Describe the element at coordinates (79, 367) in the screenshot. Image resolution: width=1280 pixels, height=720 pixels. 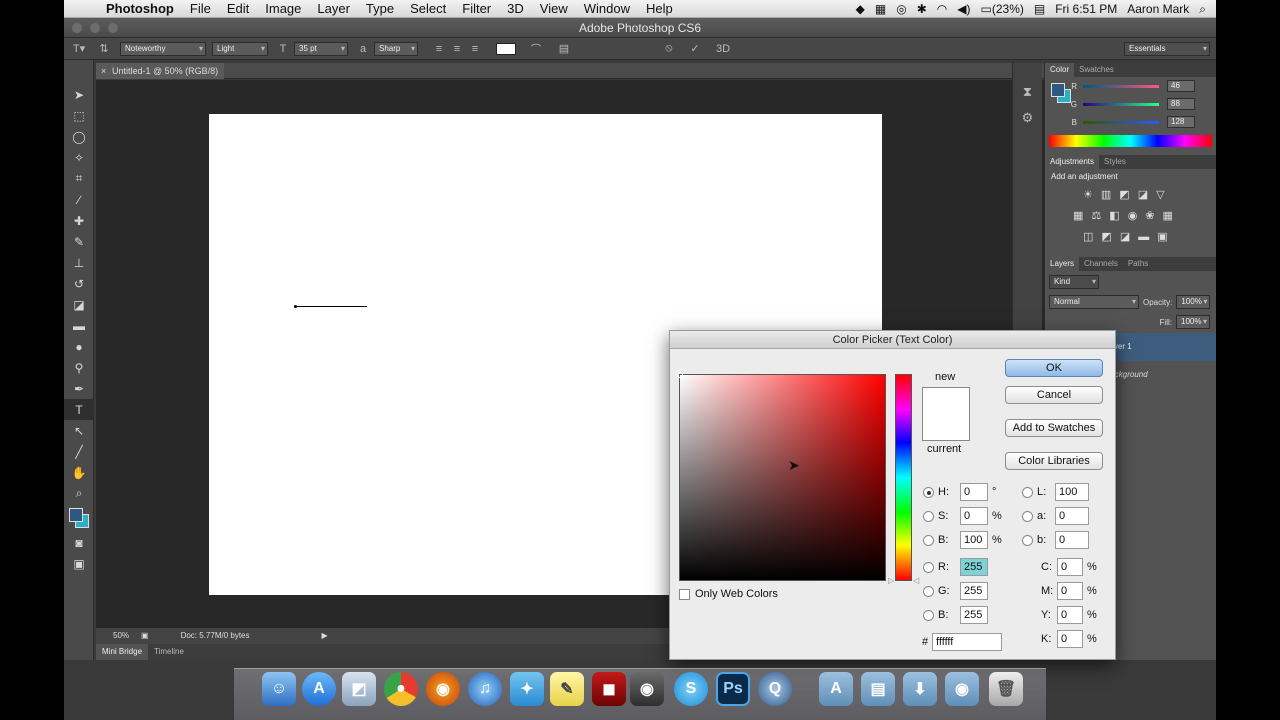
I see `dodge-tool-icon: ⚲` at that location.